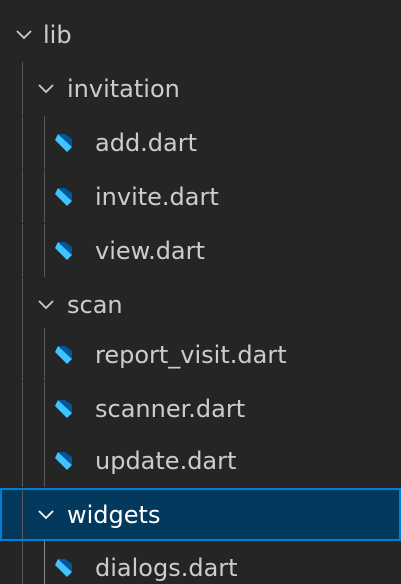 The width and height of the screenshot is (401, 584). I want to click on tree-file-scanner-dart: scanner.dart, so click(200, 408).